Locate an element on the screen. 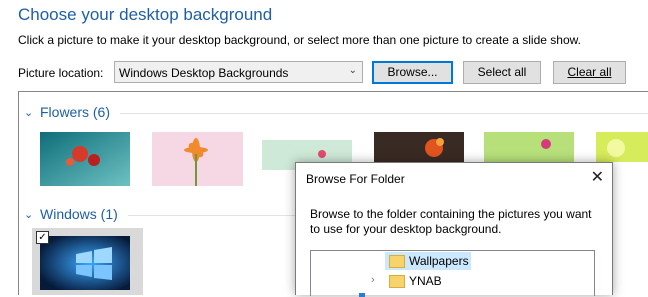 The width and height of the screenshot is (648, 297). select-all-button: Select all is located at coordinates (502, 72).